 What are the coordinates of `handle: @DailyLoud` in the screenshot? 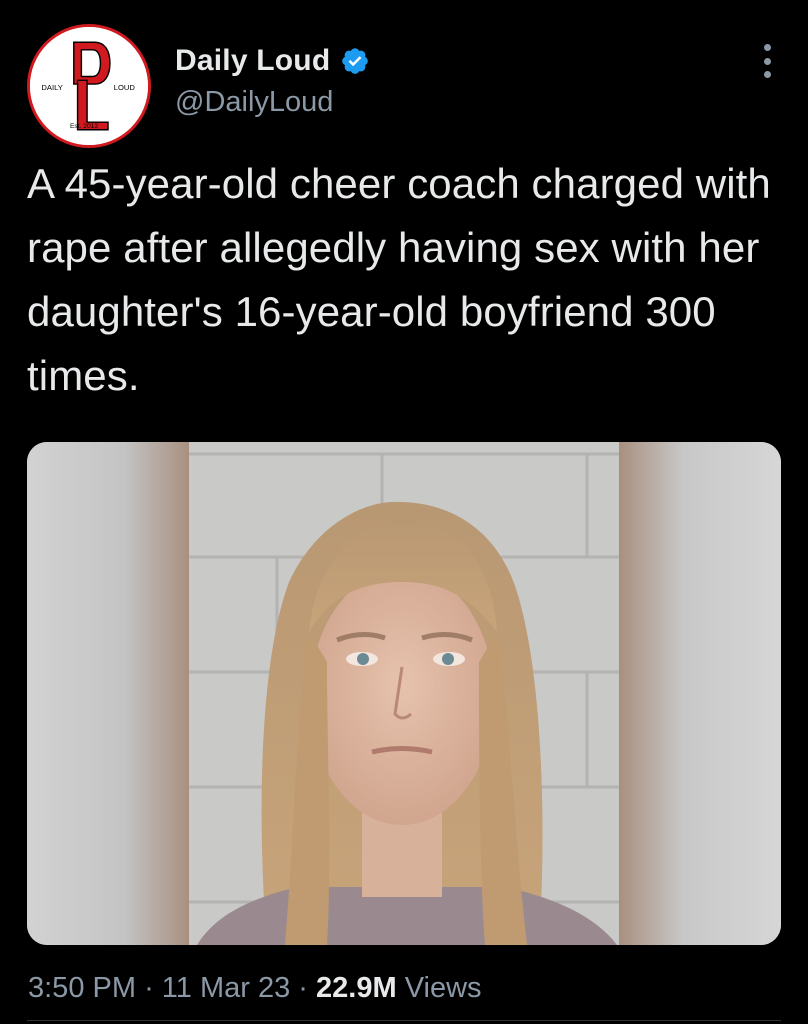 It's located at (254, 102).